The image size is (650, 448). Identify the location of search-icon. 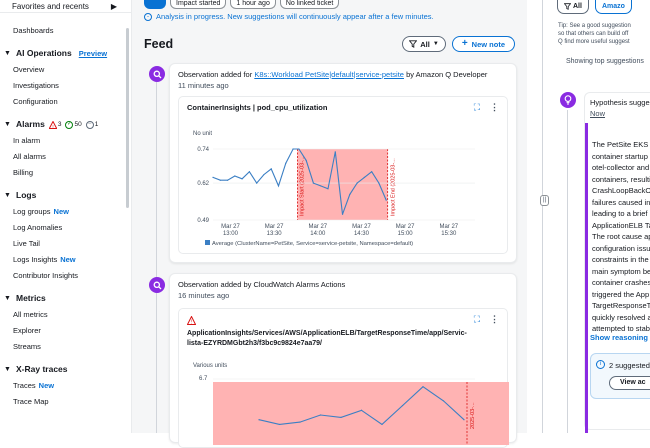
(157, 74).